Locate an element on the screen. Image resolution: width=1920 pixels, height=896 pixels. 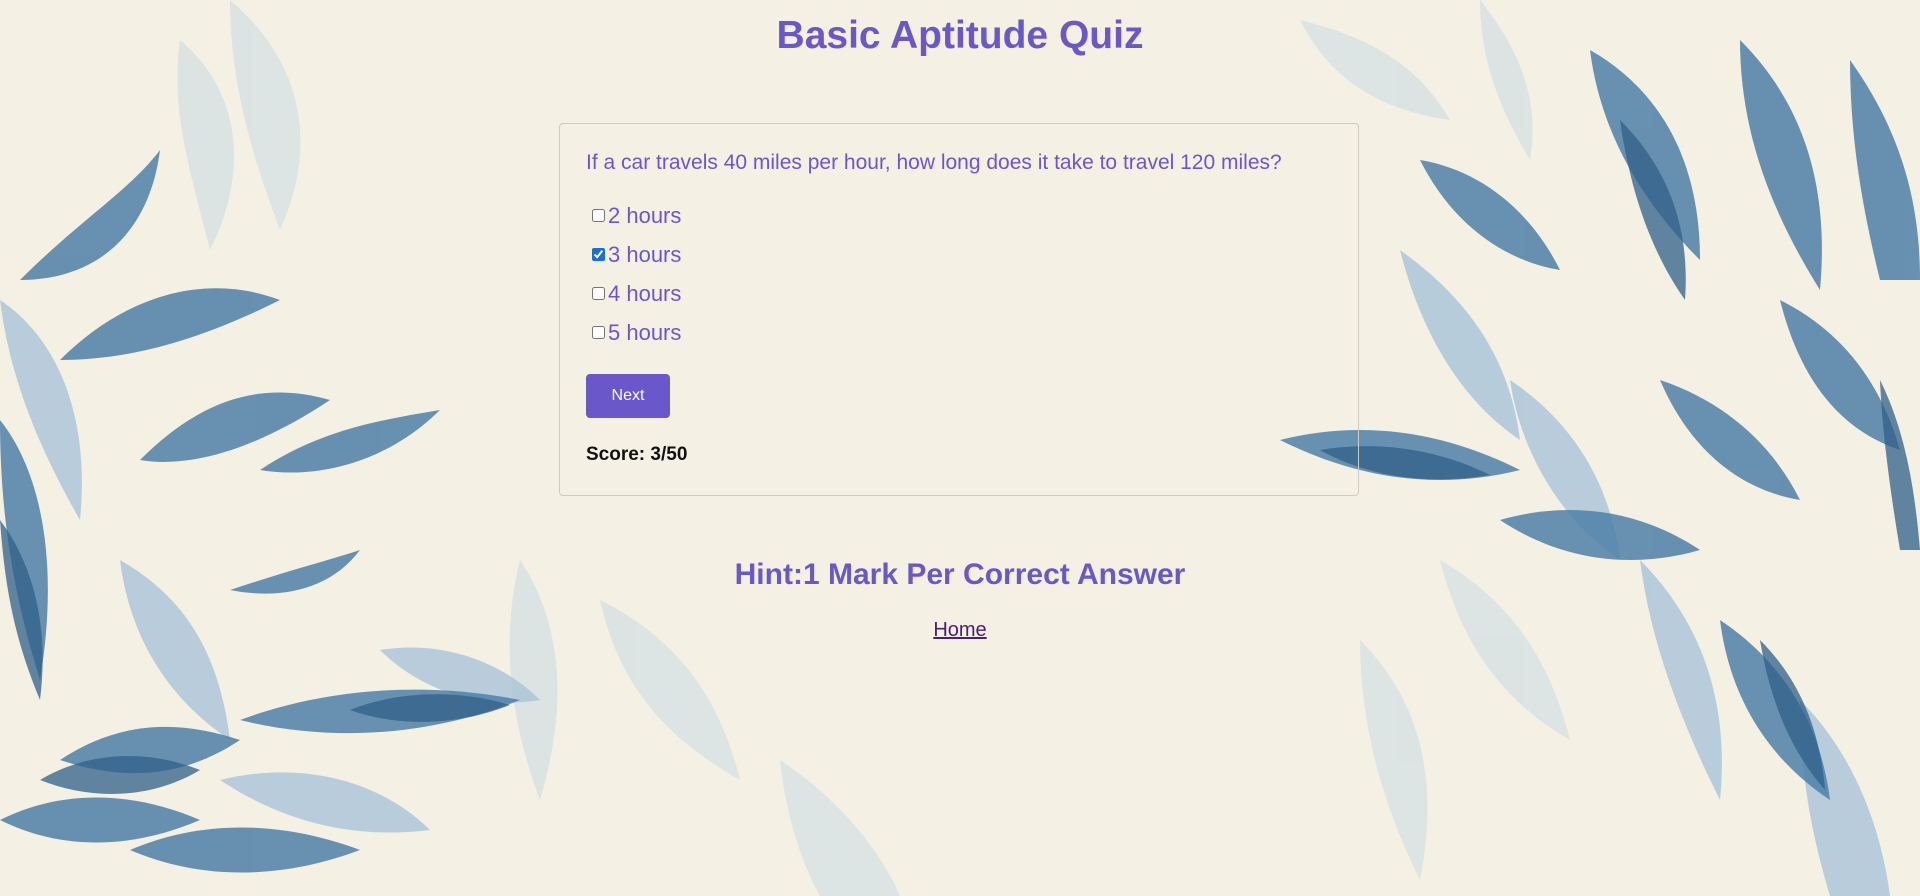
hint-text: Hint:1 Mark Per Correct Answer is located at coordinates (960, 574).